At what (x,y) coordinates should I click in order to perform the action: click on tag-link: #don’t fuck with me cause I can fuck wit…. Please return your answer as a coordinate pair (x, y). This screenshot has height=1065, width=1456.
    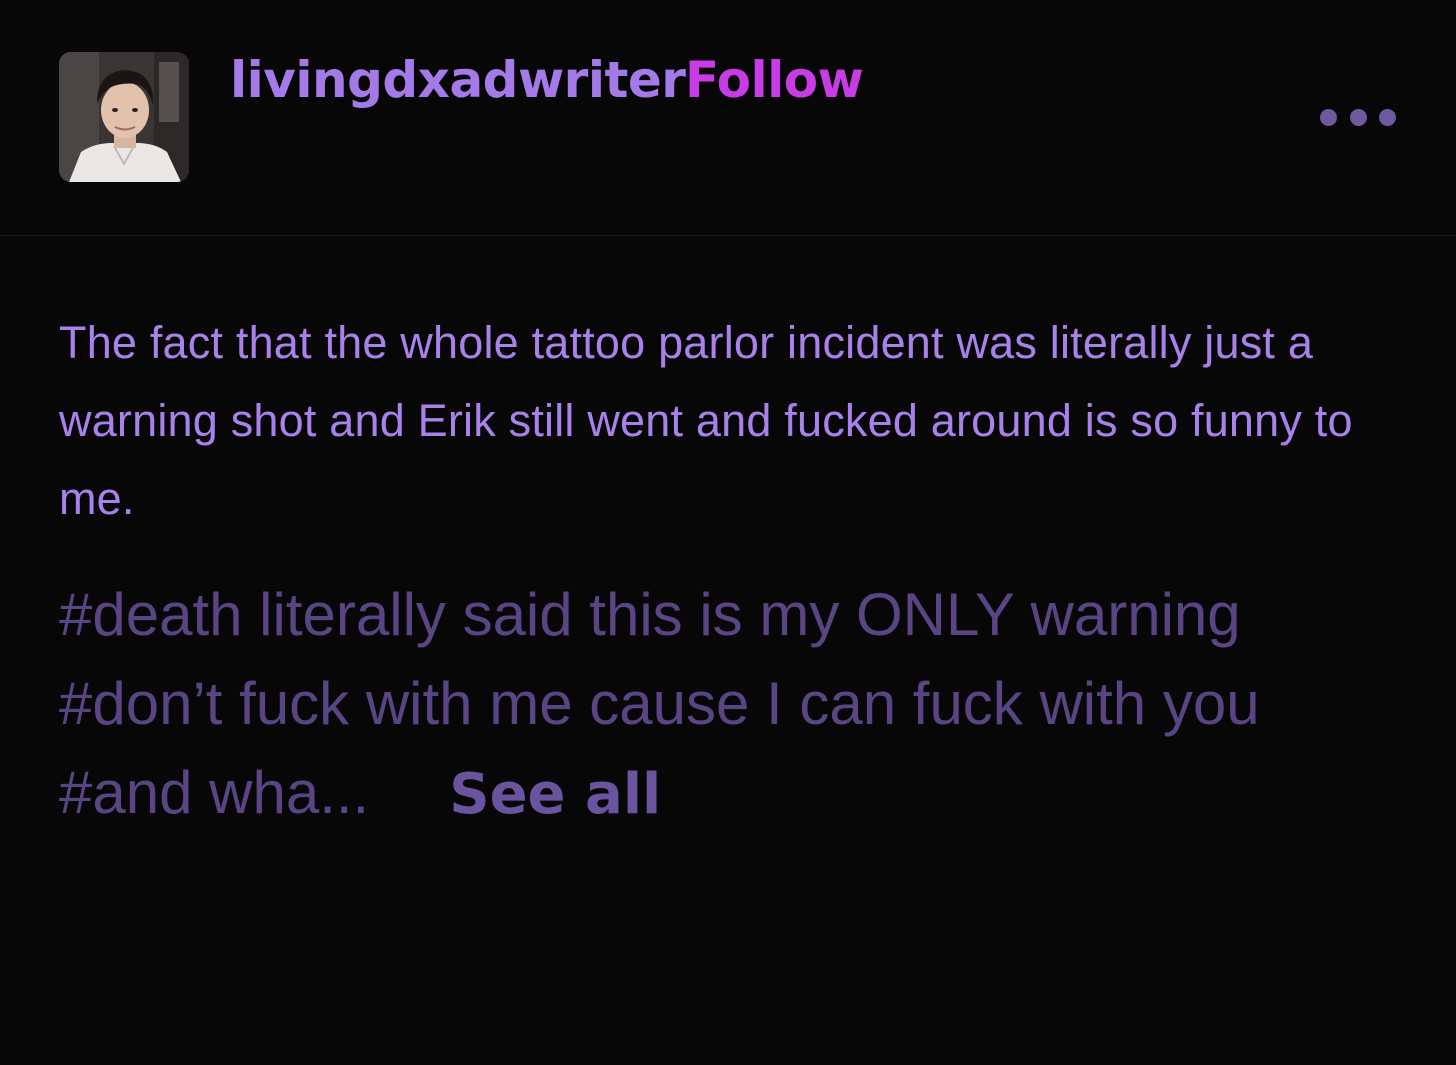
    Looking at the image, I should click on (724, 703).